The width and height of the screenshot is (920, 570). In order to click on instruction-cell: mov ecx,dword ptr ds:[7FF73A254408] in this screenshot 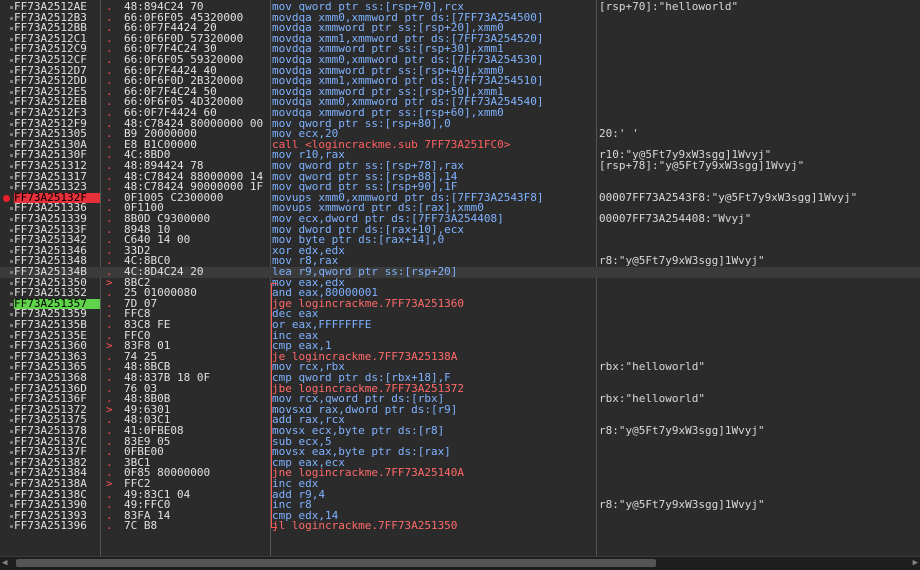, I will do `click(433, 219)`.